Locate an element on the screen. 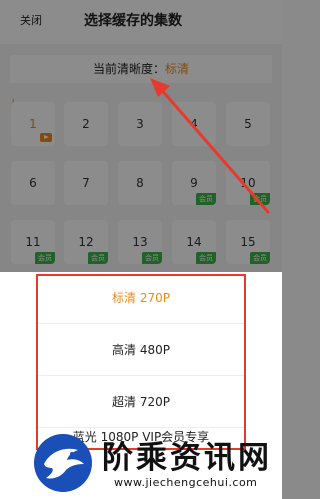 This screenshot has width=320, height=499. watermark-url: www.jiechengcehui.com is located at coordinates (186, 482).